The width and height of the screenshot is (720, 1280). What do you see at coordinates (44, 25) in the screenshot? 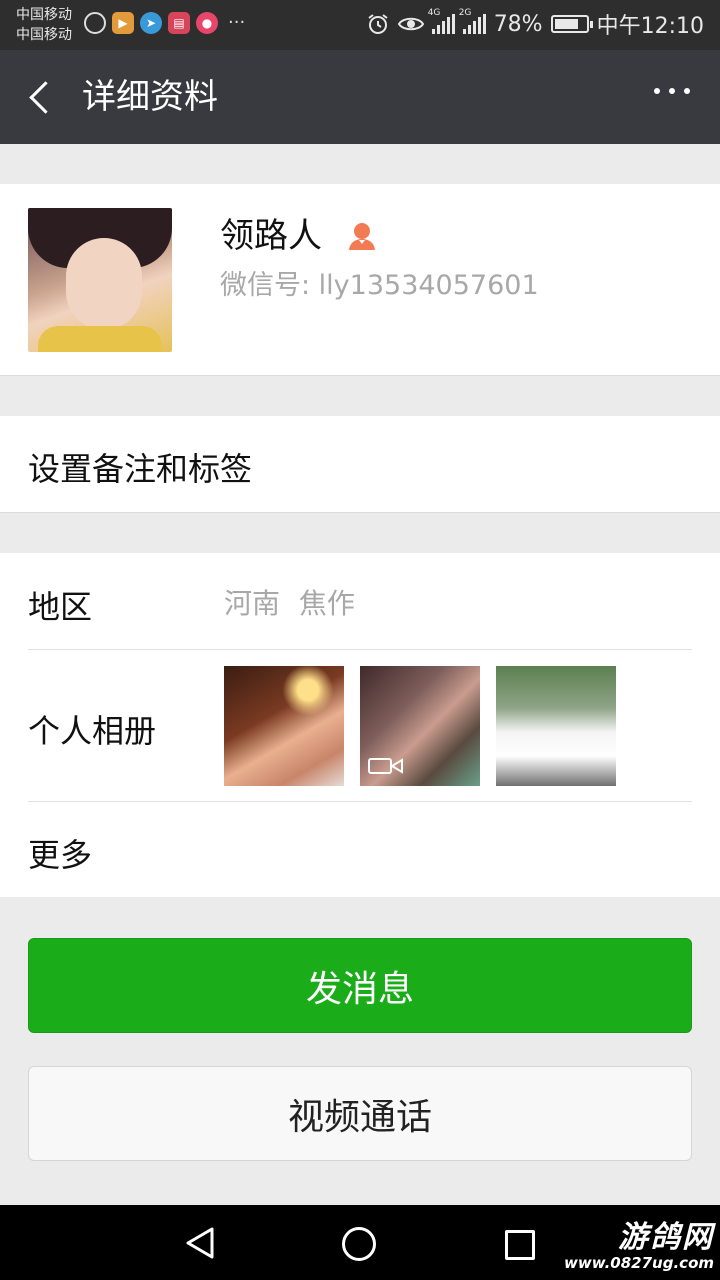
I see `carrier-labels: 中国移动 中国移动` at bounding box center [44, 25].